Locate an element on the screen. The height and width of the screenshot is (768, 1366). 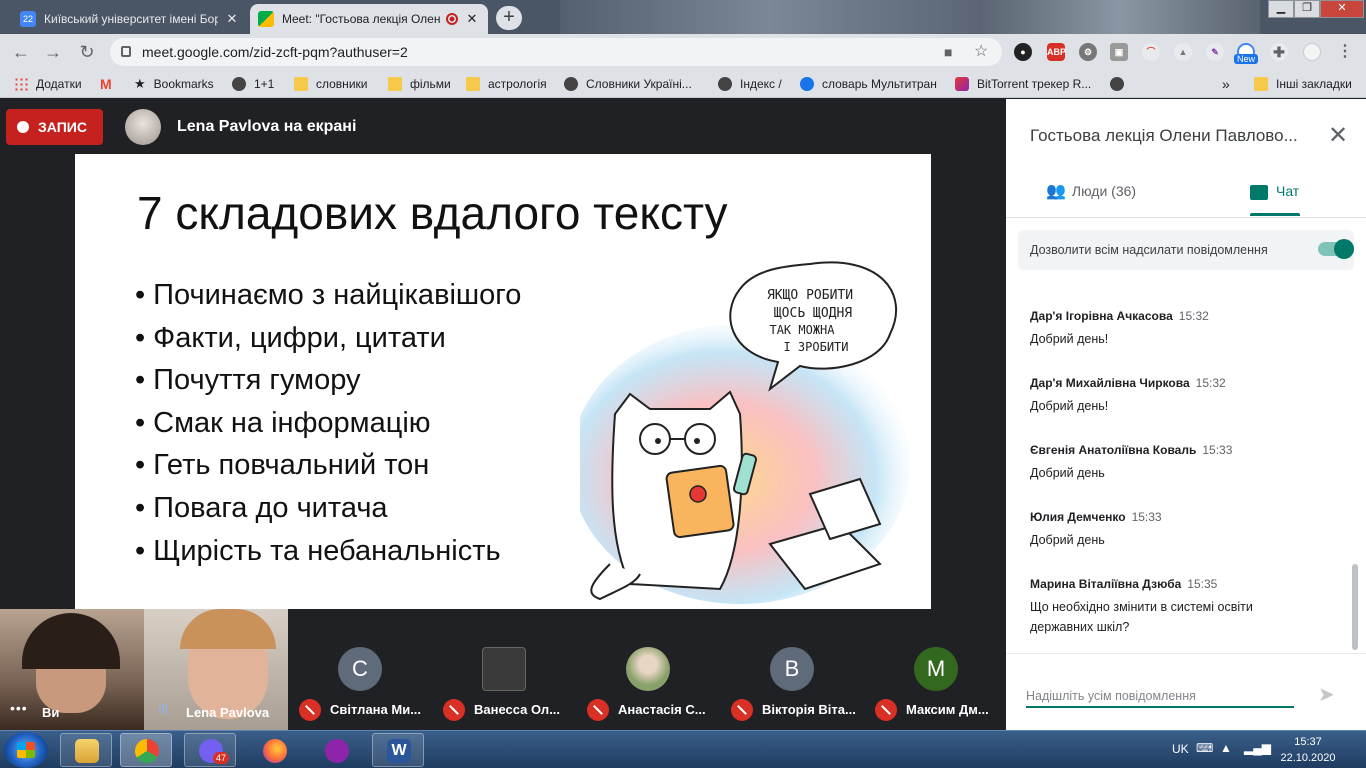
menu-kebab-icon: ⋮ is located at coordinates (1345, 52).